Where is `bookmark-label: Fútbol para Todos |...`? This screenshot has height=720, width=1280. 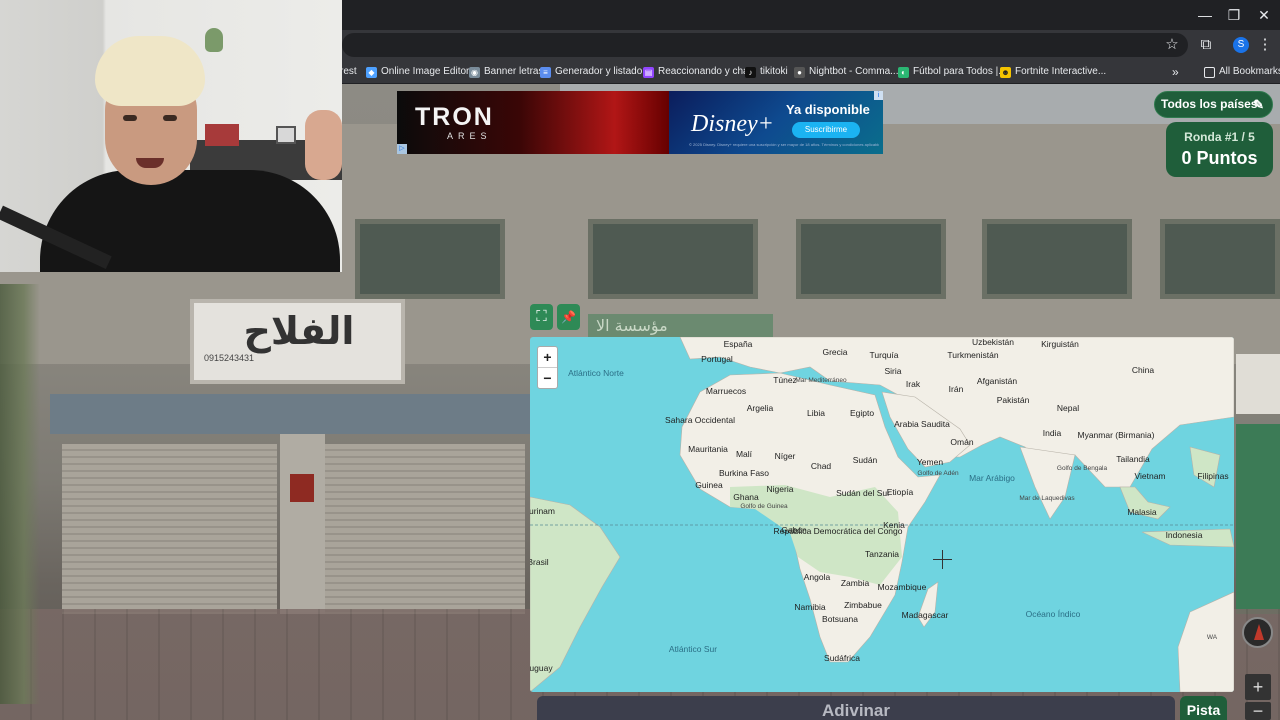 bookmark-label: Fútbol para Todos |... is located at coordinates (960, 71).